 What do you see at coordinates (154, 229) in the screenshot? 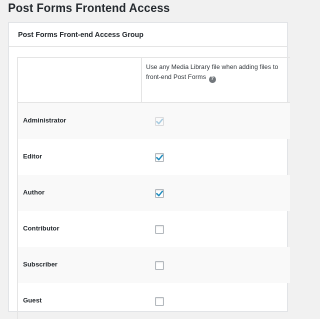
I see `table-row: Contributor` at bounding box center [154, 229].